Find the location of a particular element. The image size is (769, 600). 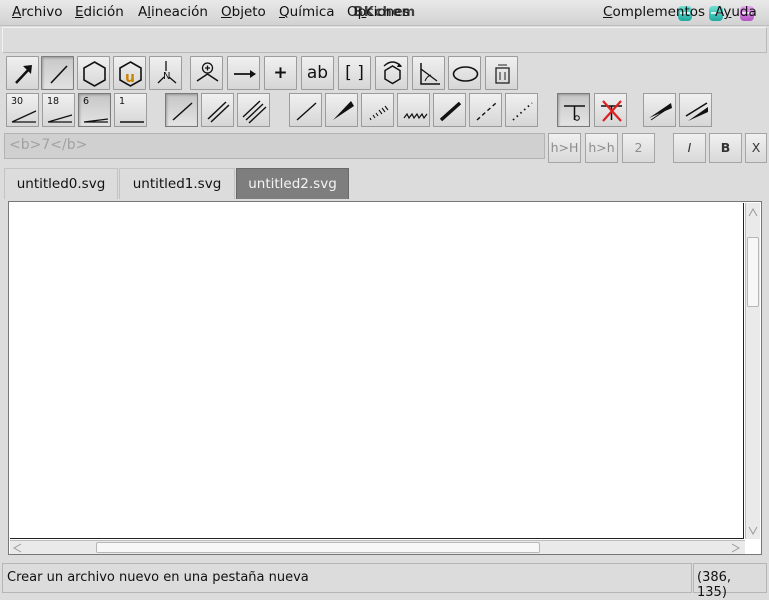

menu-ayuda: Ayuda is located at coordinates (736, 12).